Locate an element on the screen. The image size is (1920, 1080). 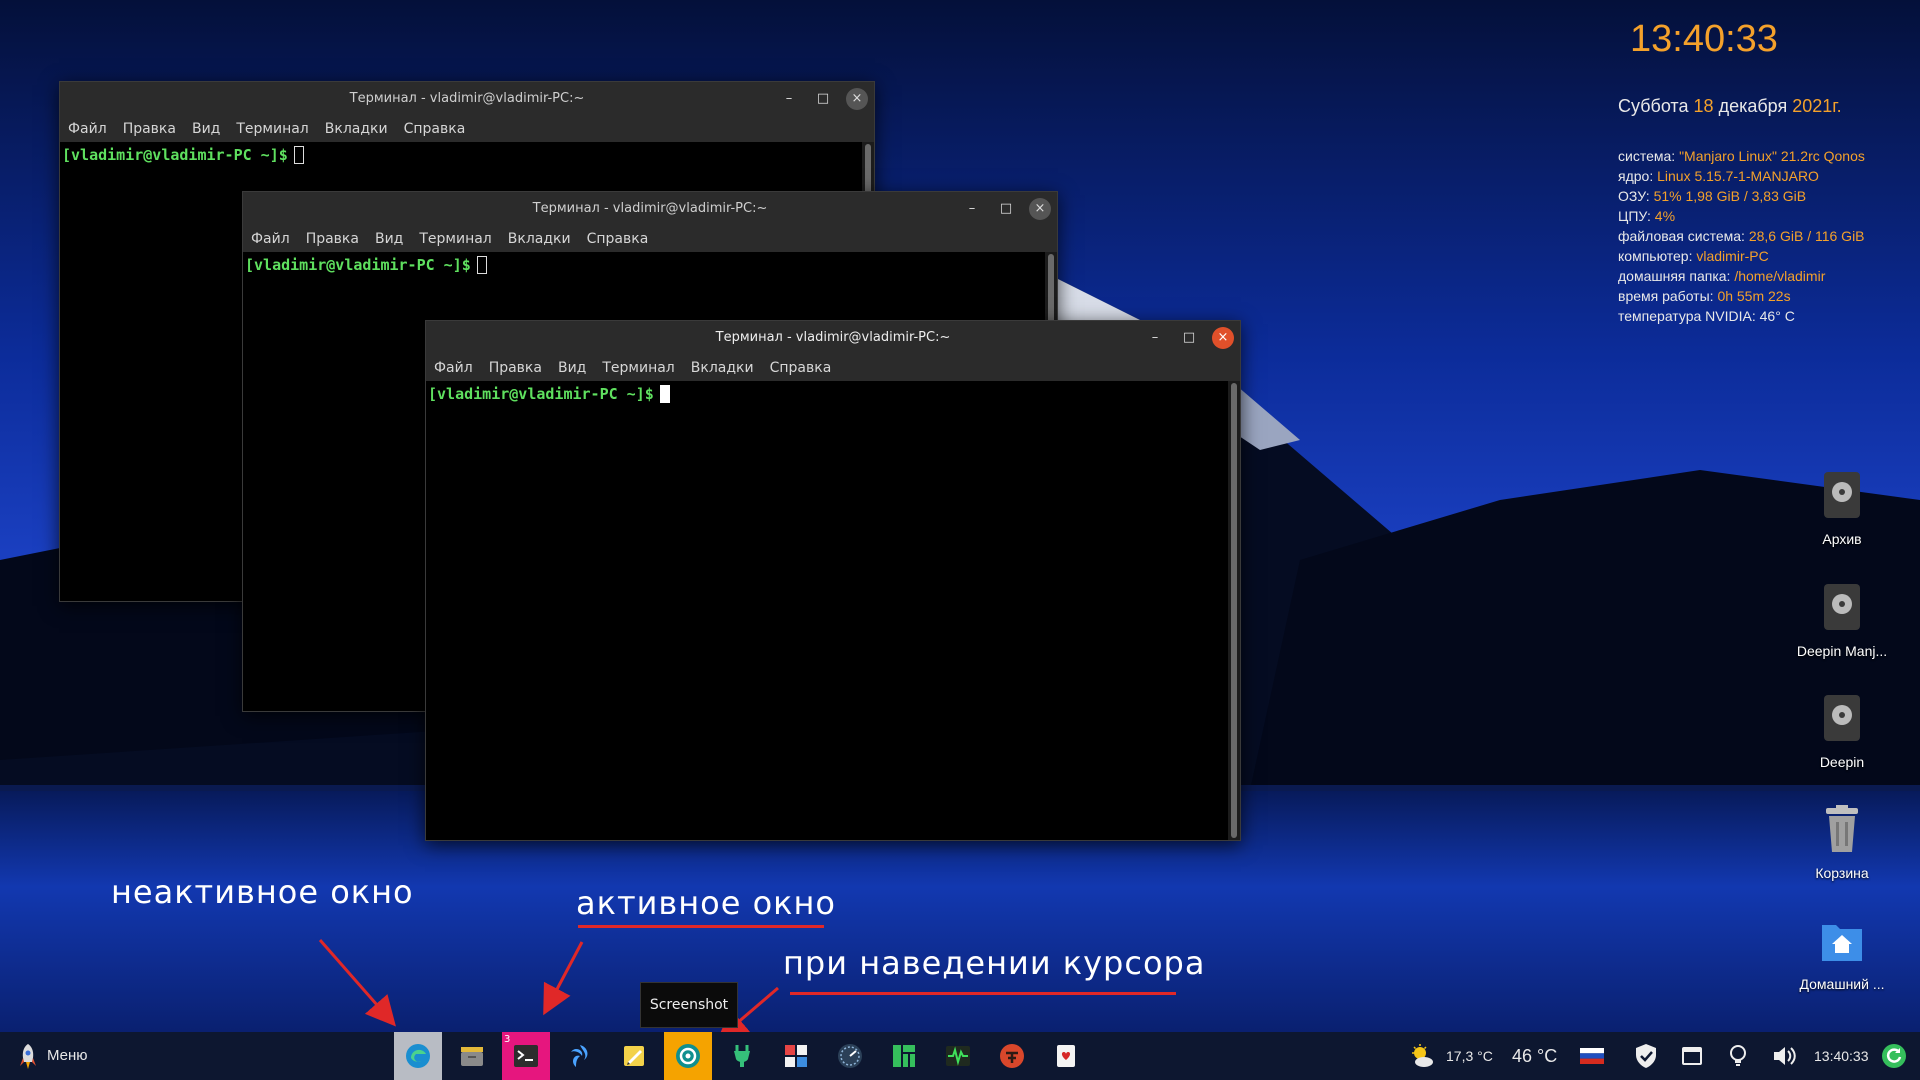
scrollbar is located at coordinates (1234, 610).